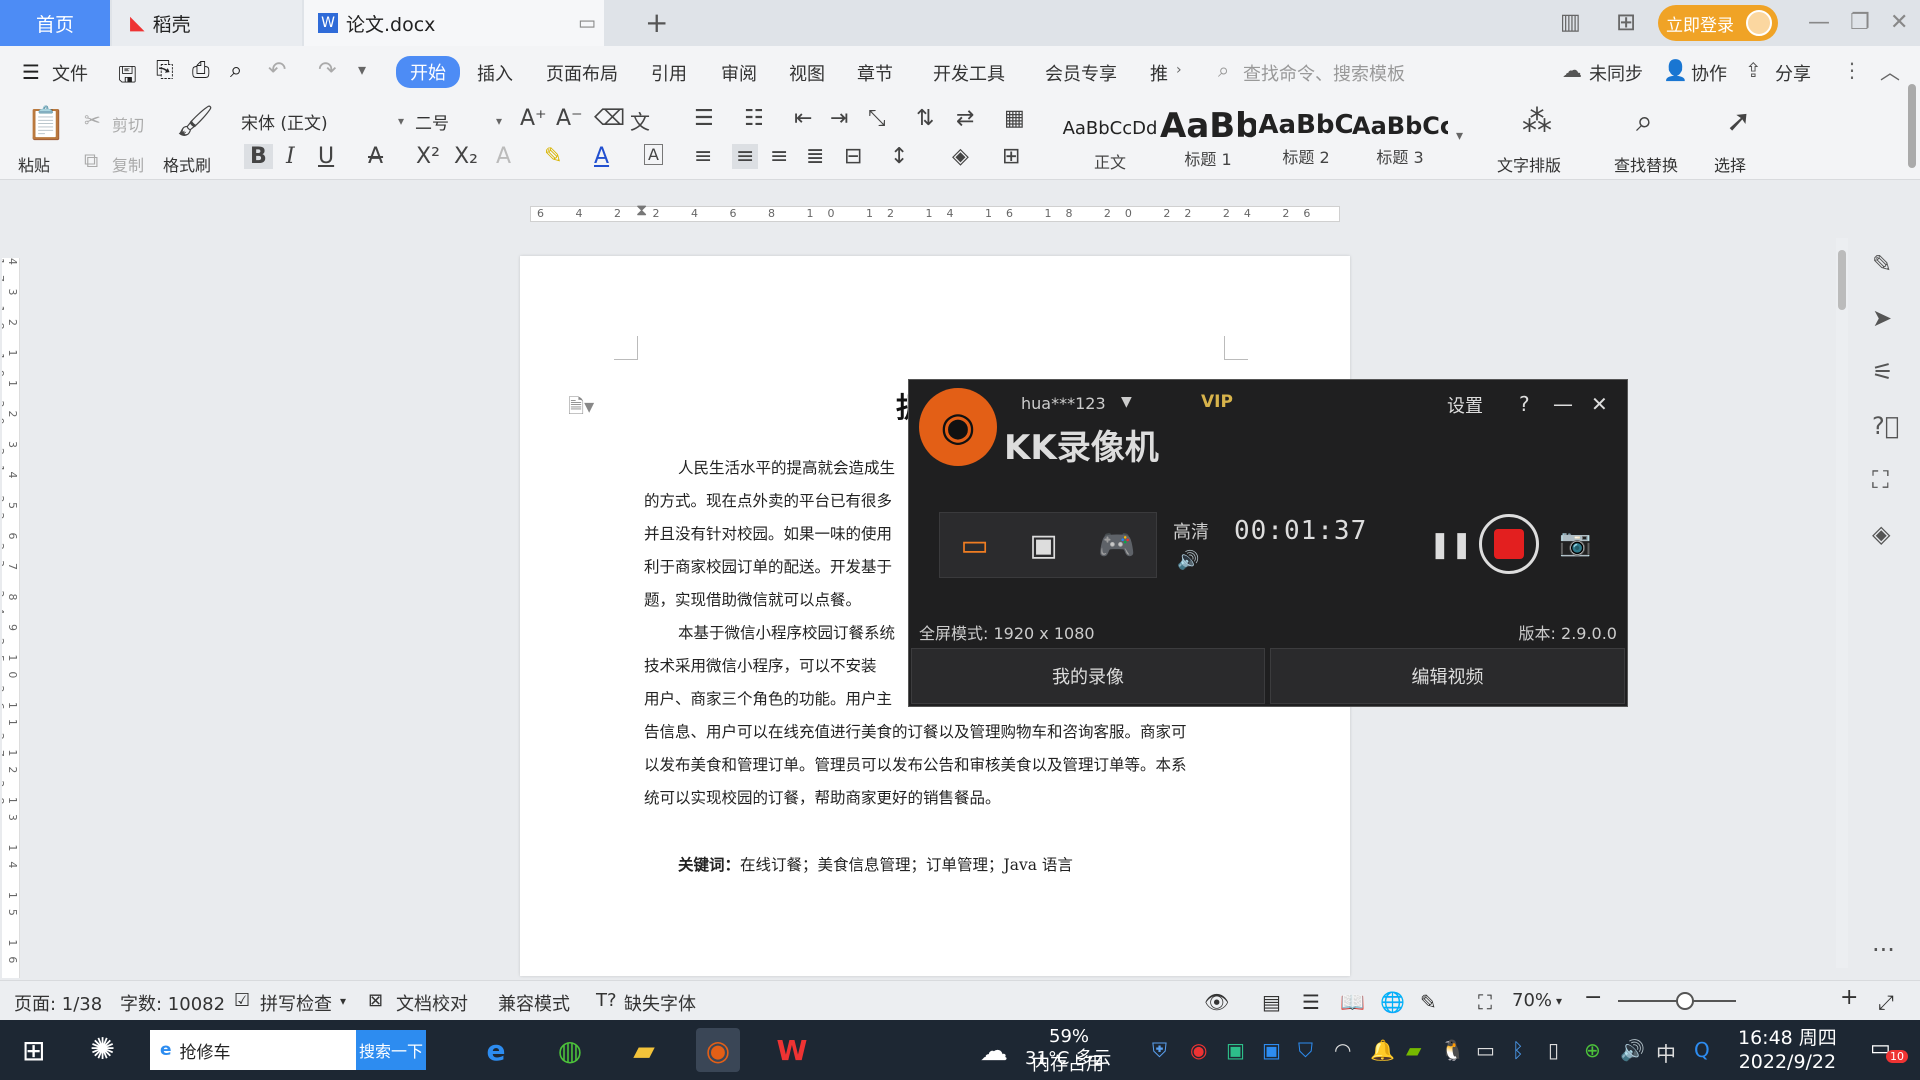 The image size is (1920, 1080). What do you see at coordinates (815, 156) in the screenshot?
I see `justify-icon: ≣` at bounding box center [815, 156].